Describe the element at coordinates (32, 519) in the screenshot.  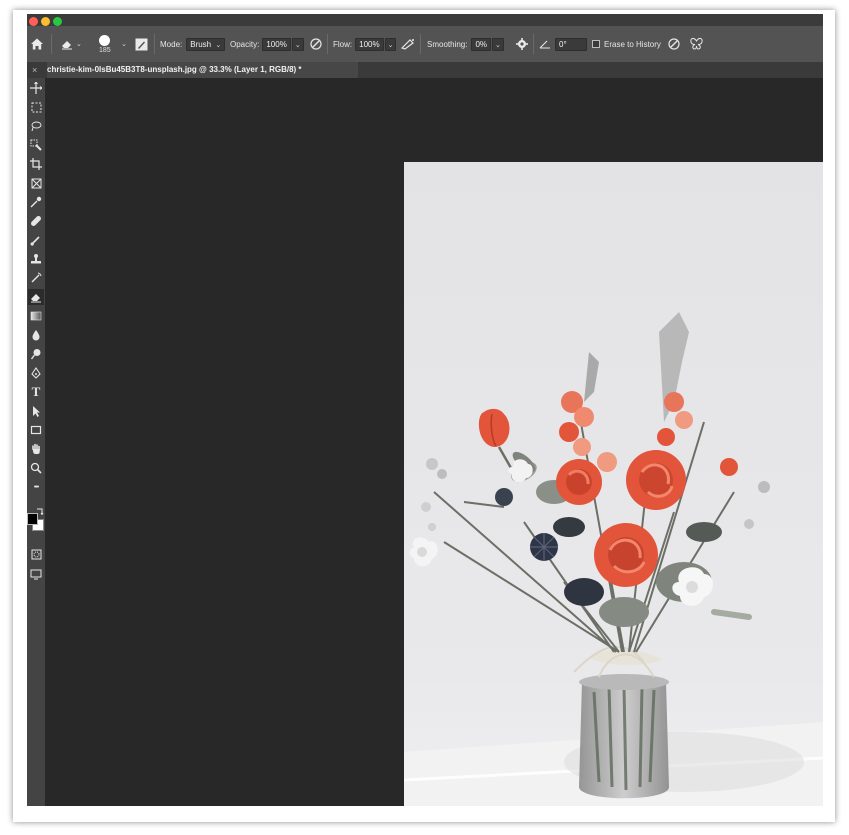
I see `foreground-color-swatch` at that location.